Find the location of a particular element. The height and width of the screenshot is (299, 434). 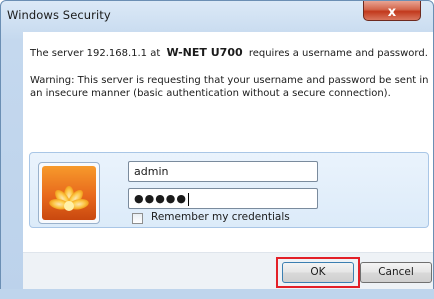

window-title: Windows Security is located at coordinates (59, 15).